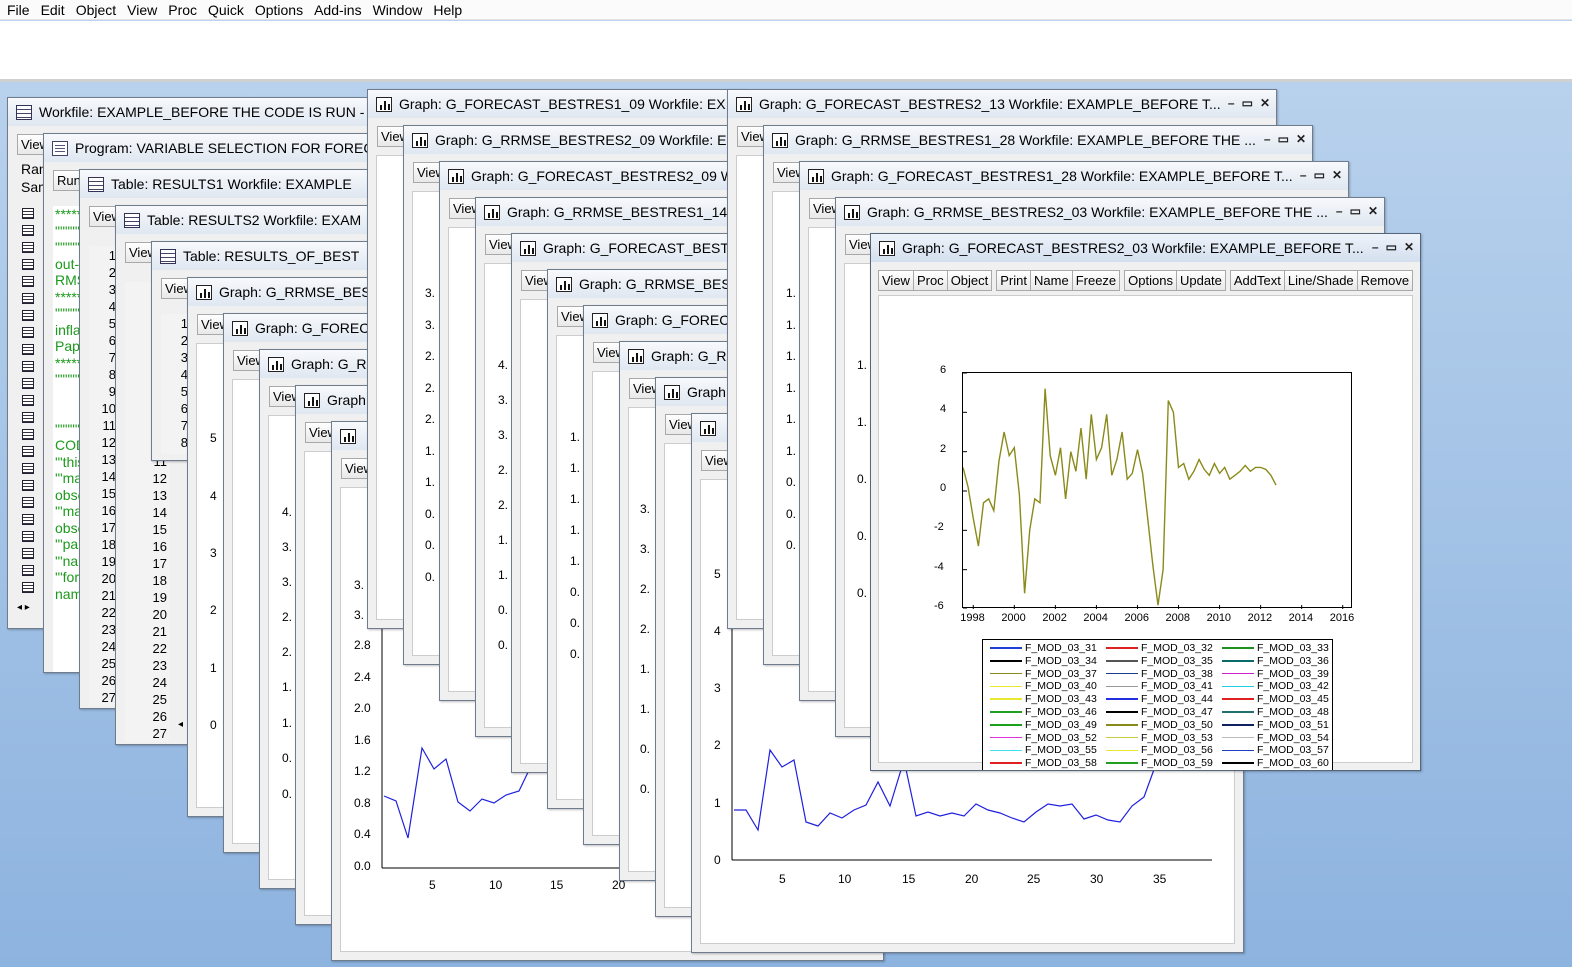  What do you see at coordinates (96, 10) in the screenshot?
I see `menu-object: Object` at bounding box center [96, 10].